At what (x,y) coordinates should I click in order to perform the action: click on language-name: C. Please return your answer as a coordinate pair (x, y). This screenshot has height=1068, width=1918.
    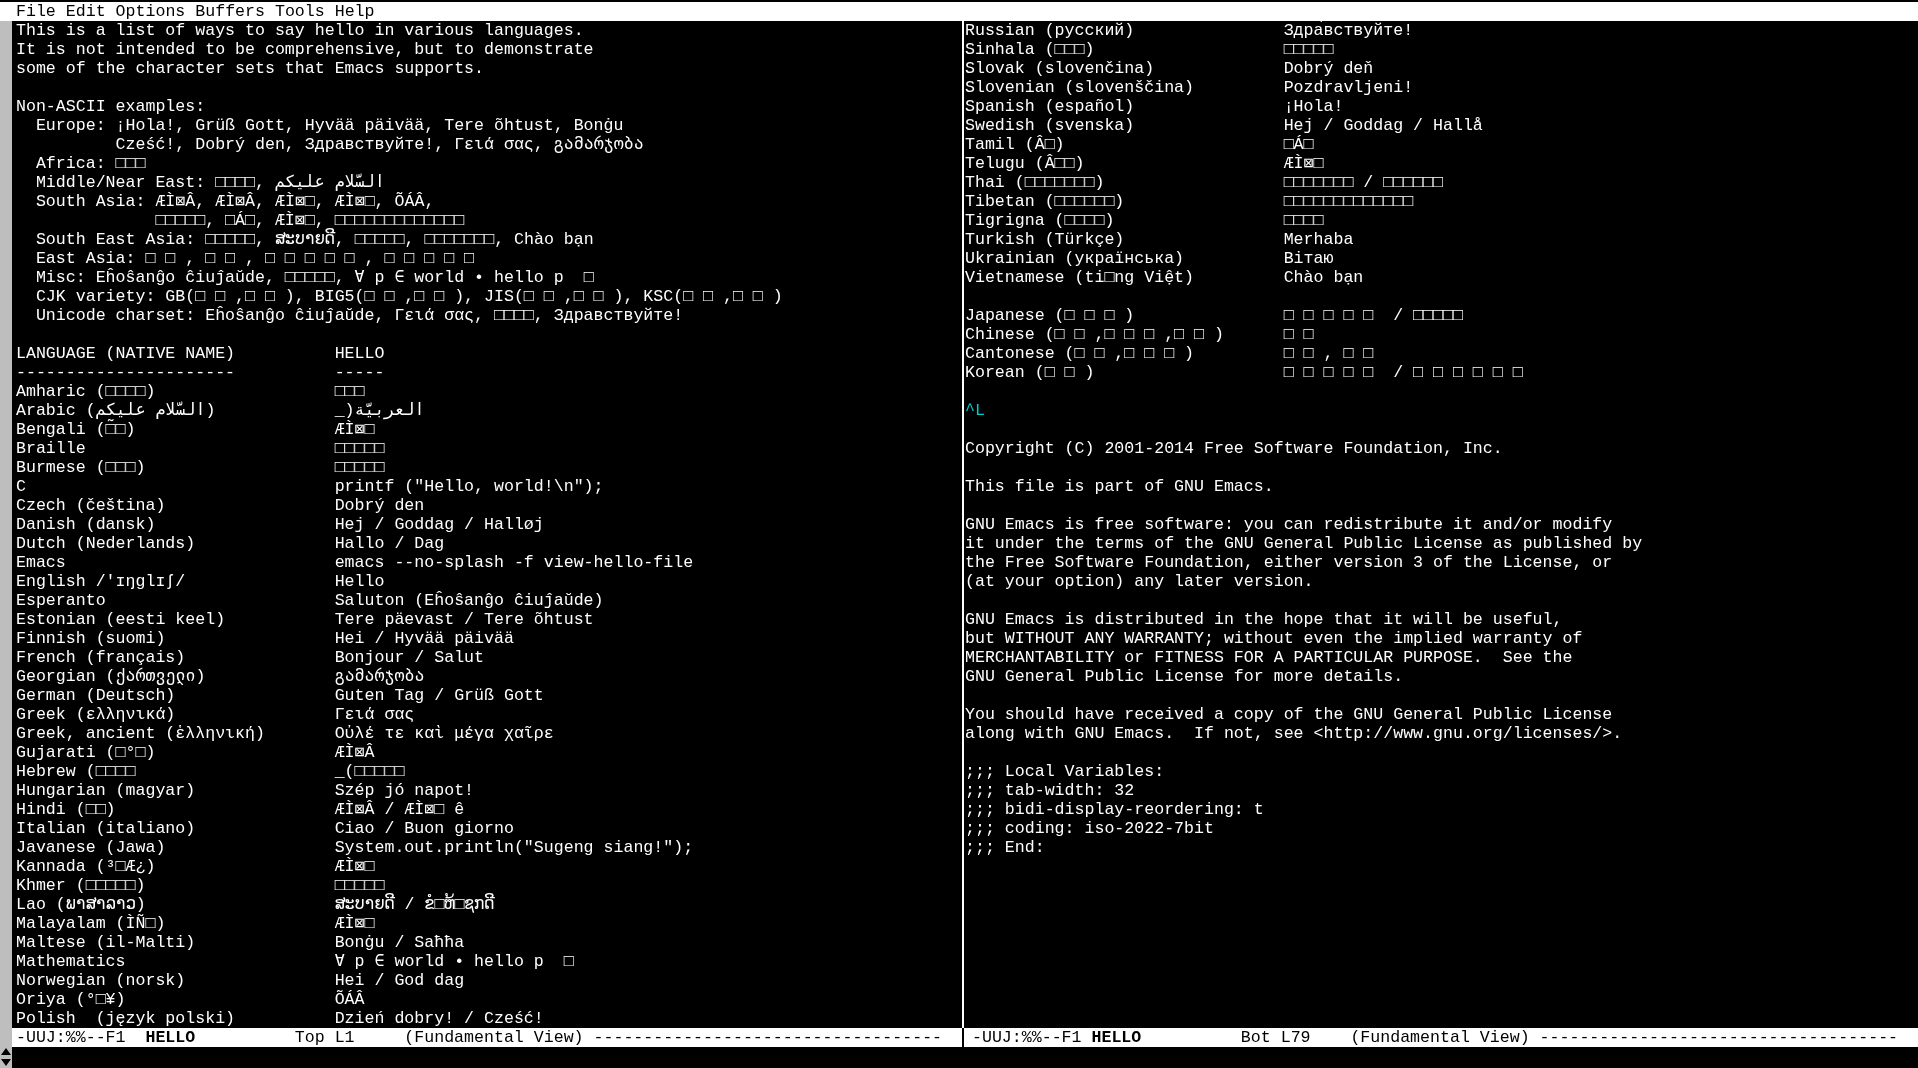
    Looking at the image, I should click on (21, 486).